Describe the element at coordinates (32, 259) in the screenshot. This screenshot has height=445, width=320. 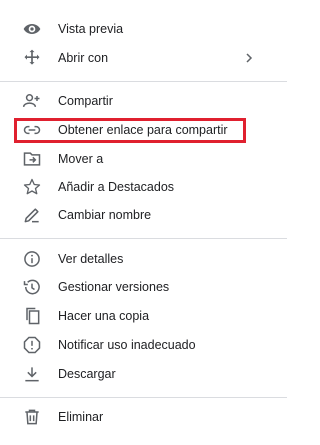
I see `info-icon` at that location.